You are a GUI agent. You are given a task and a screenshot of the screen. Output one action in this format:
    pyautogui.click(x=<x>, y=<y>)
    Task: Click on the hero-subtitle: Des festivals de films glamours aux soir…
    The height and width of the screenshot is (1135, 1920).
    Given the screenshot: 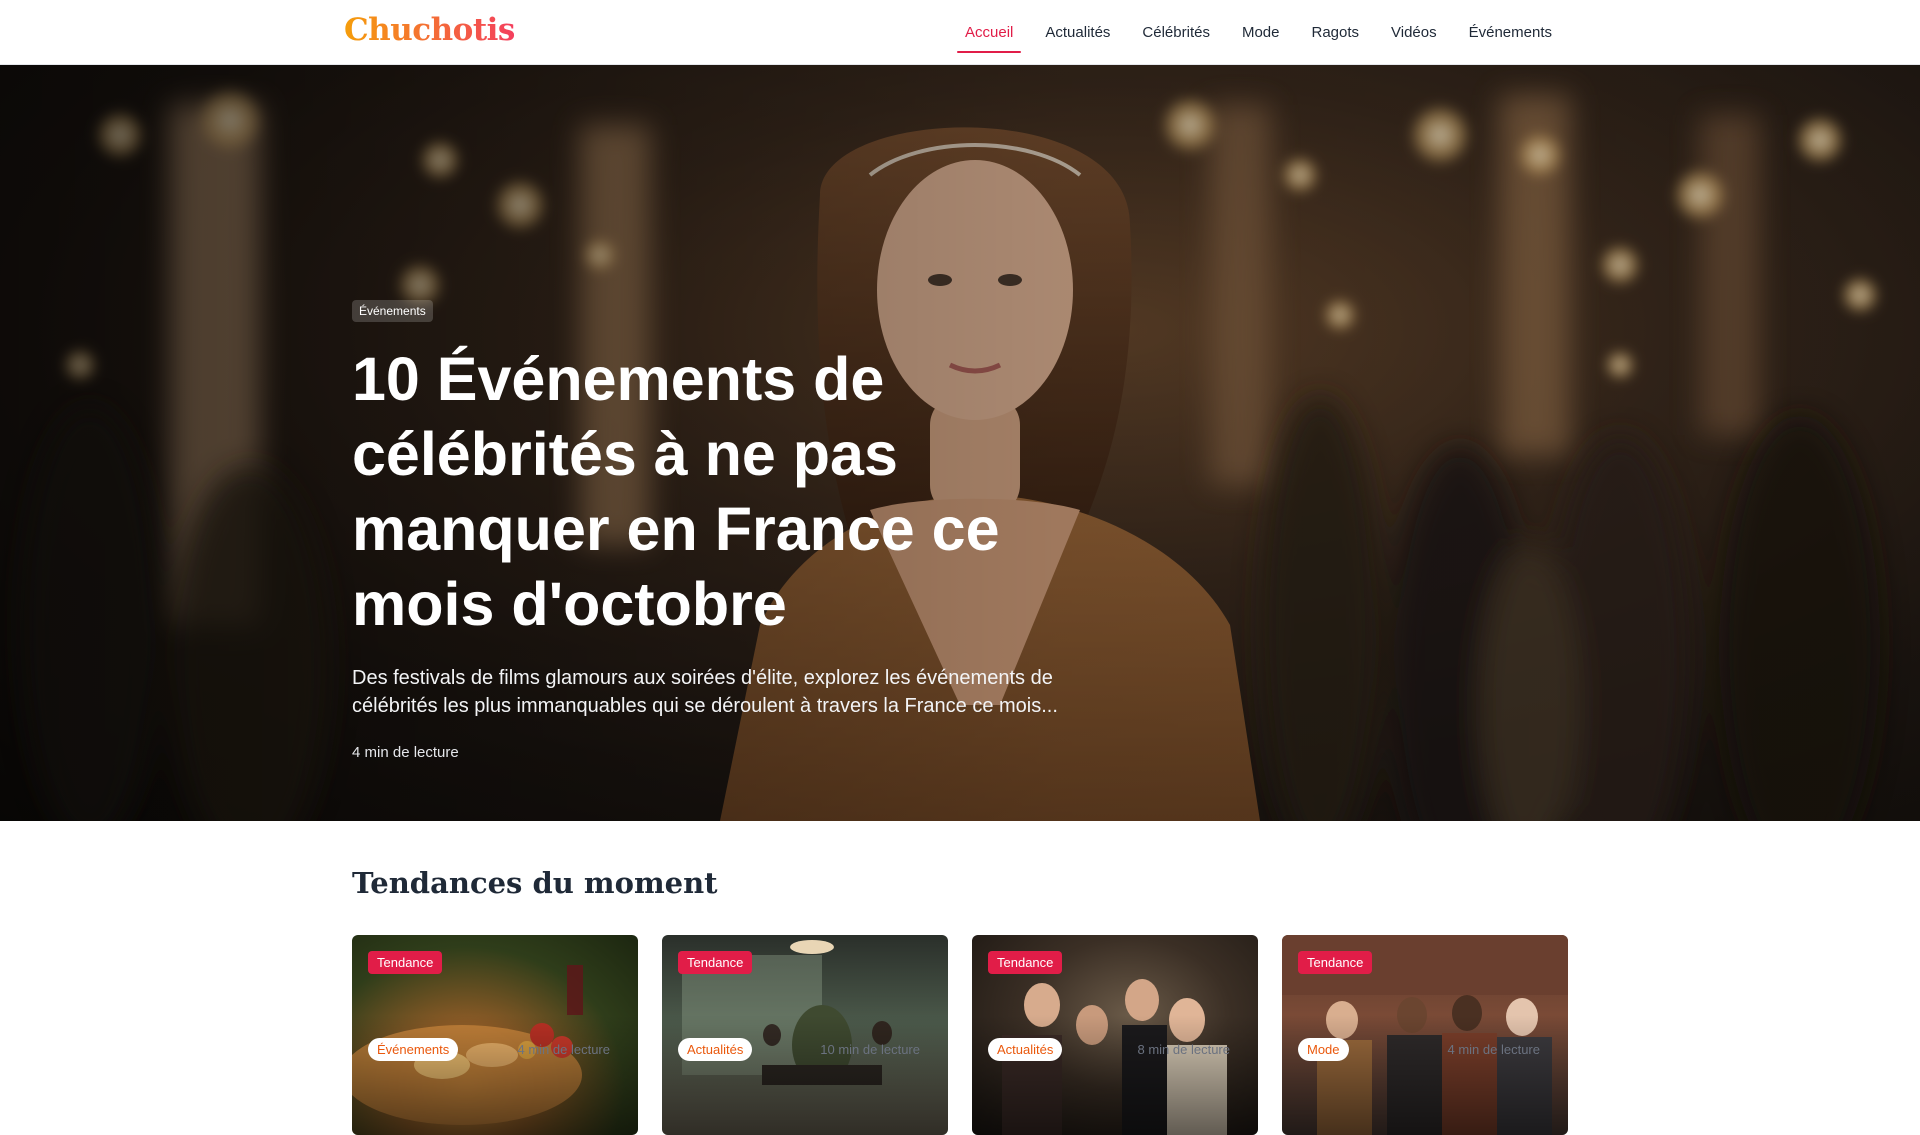 What is the action you would take?
    pyautogui.click(x=705, y=692)
    